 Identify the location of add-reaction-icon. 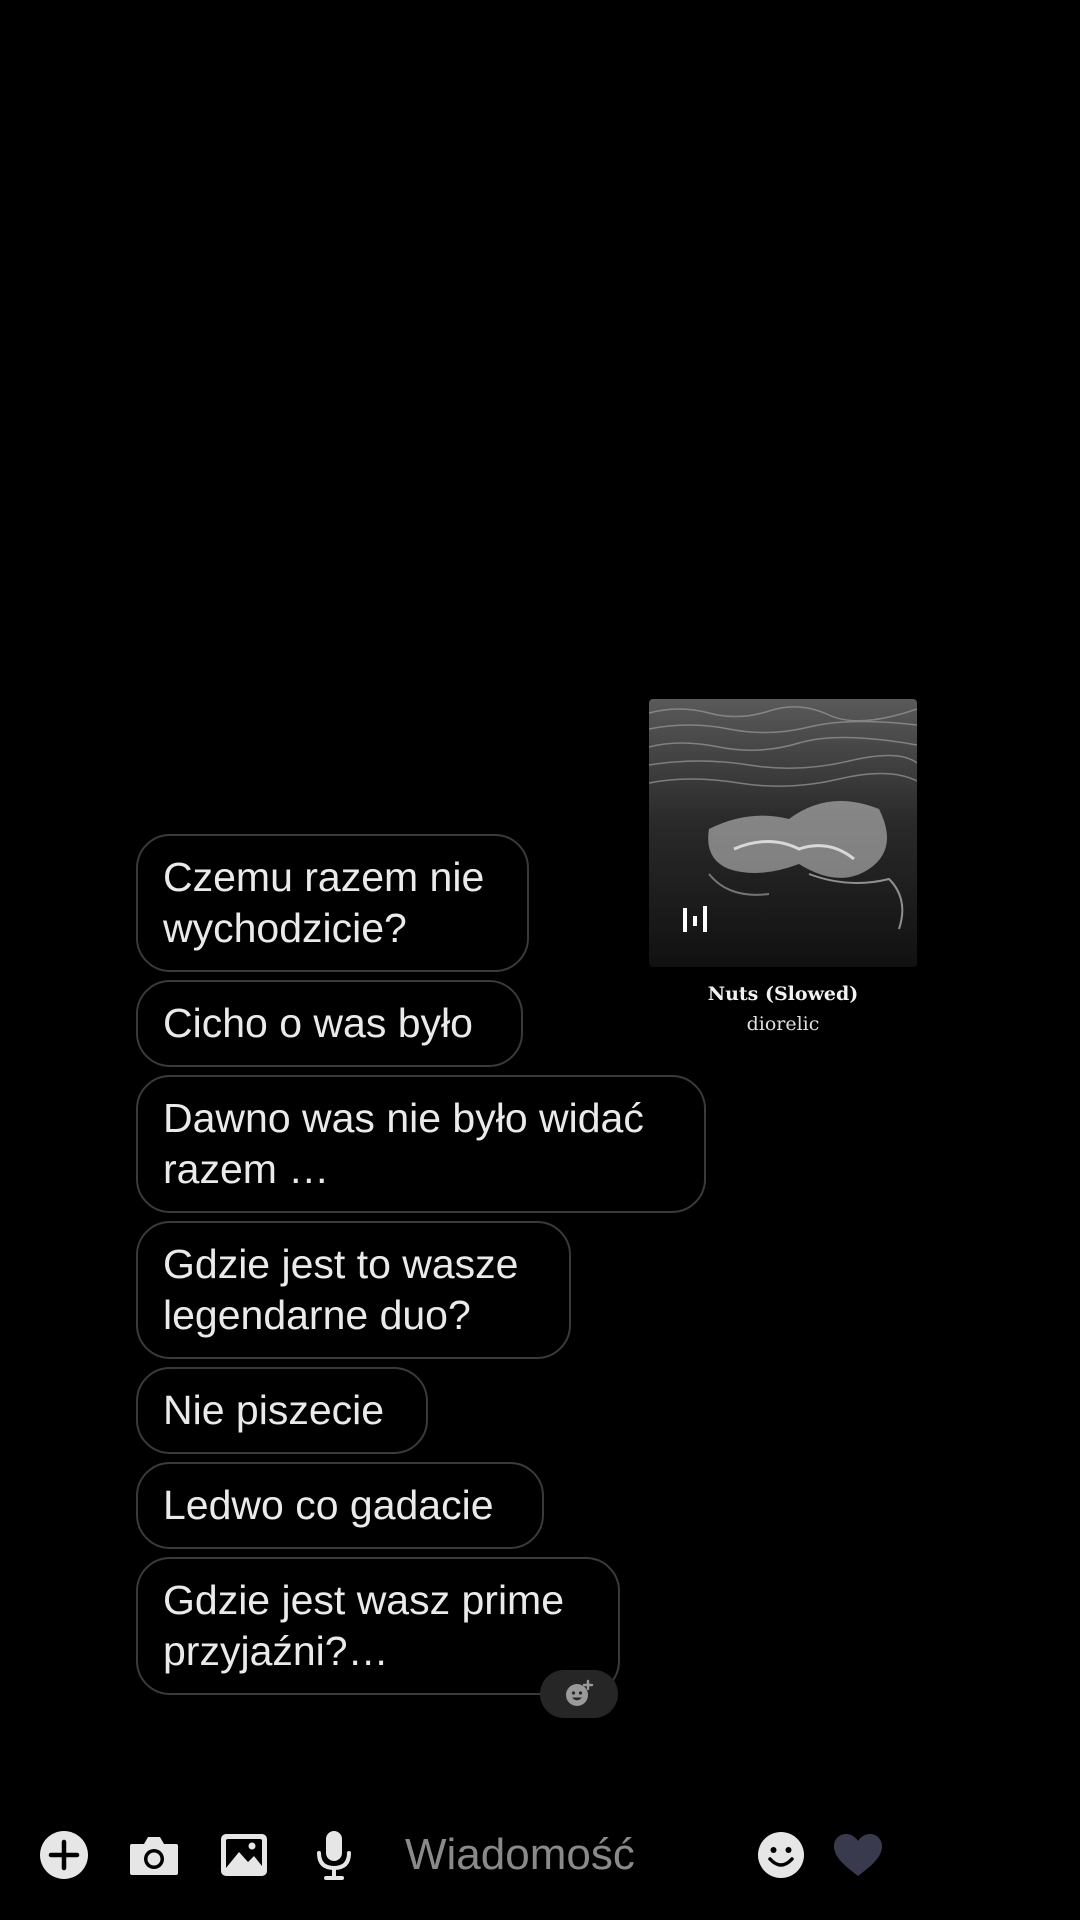
(580, 1692).